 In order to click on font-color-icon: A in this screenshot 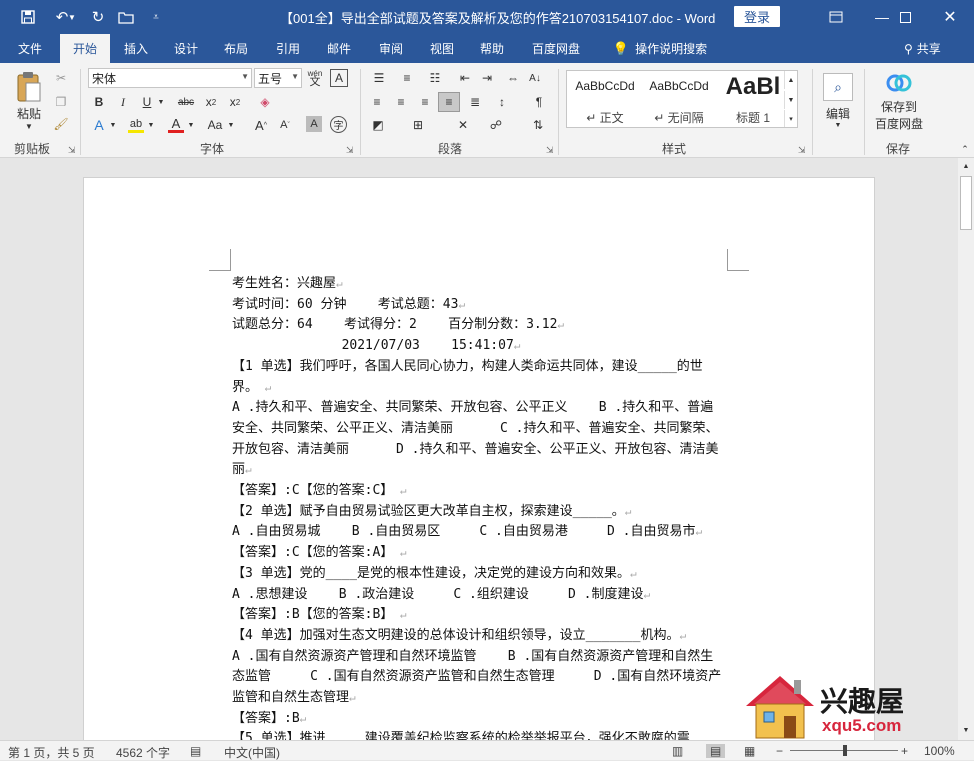, I will do `click(176, 125)`.